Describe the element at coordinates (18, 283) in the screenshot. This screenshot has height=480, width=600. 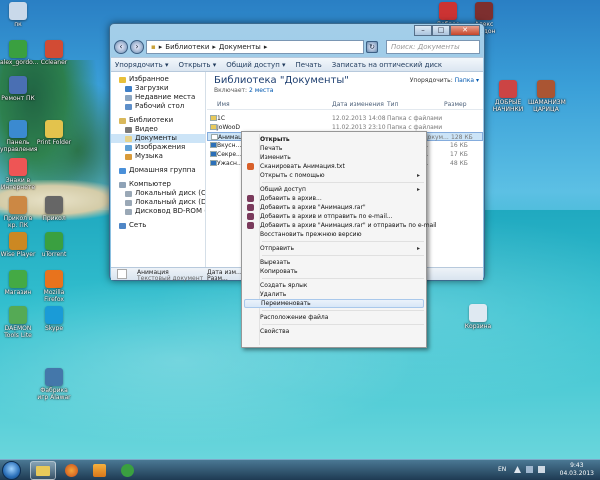
I see `desktop-icon: Магазин` at that location.